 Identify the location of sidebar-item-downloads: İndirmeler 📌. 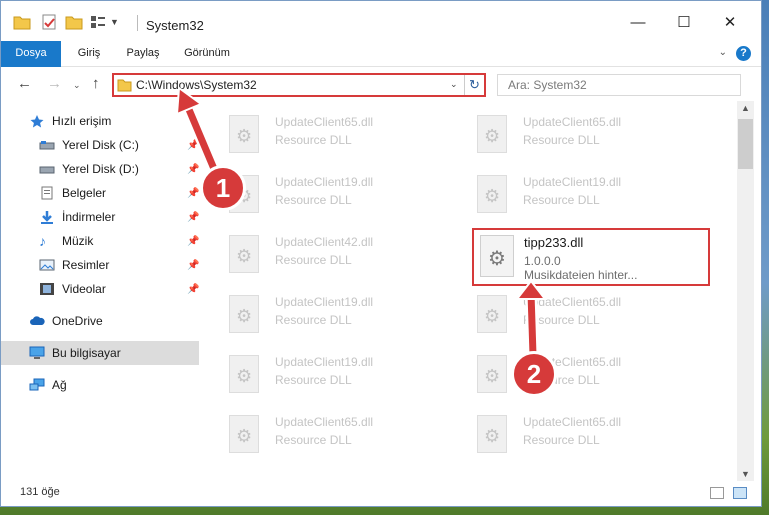
(100, 217).